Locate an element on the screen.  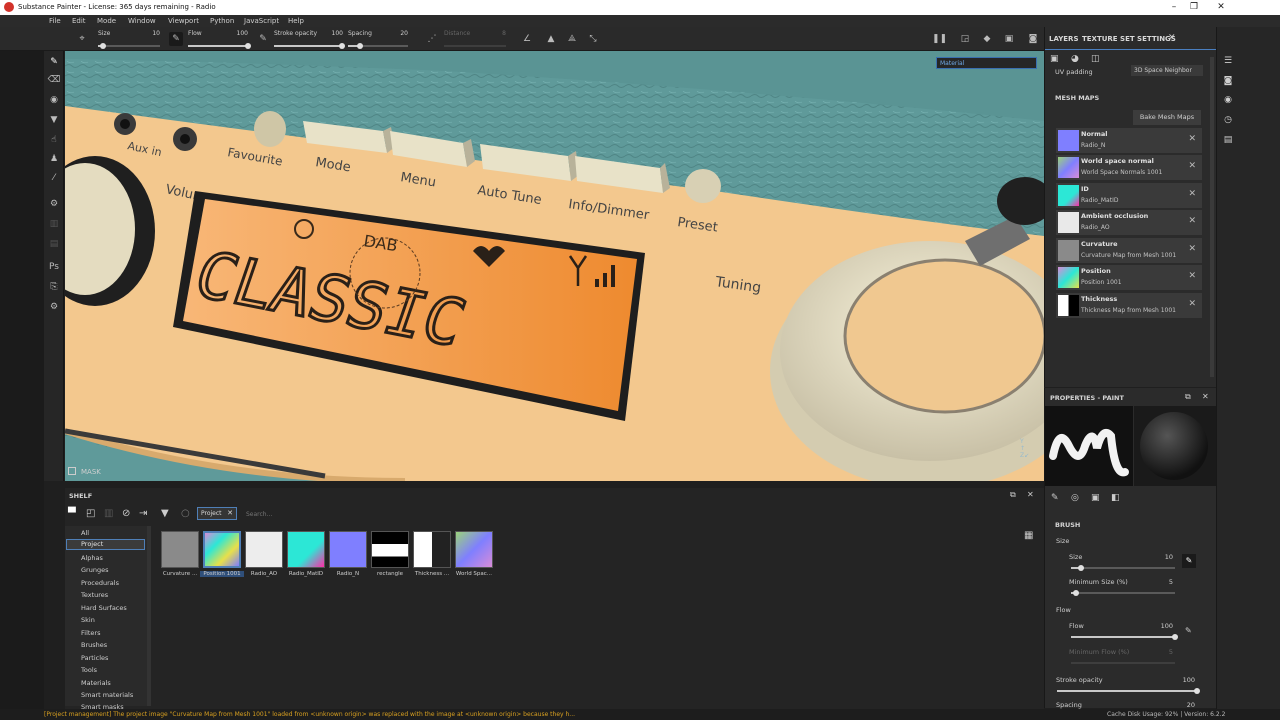
projection-icon: ◉ is located at coordinates (54, 100).